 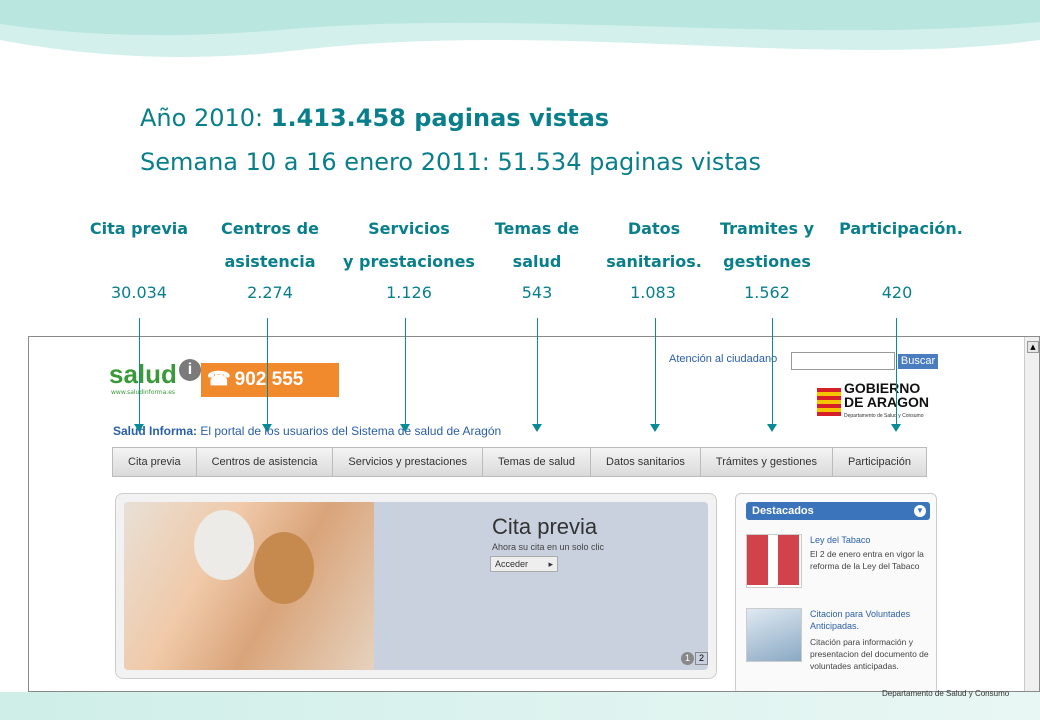 I want to click on stat-value-centros: 2.274, so click(x=270, y=292).